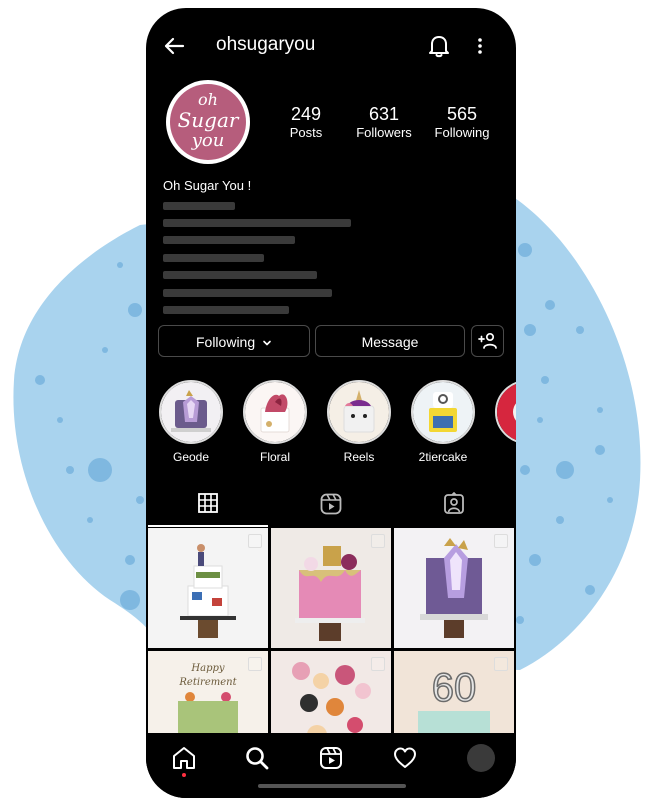 Image resolution: width=649 pixels, height=805 pixels. I want to click on bell-icon, so click(439, 46).